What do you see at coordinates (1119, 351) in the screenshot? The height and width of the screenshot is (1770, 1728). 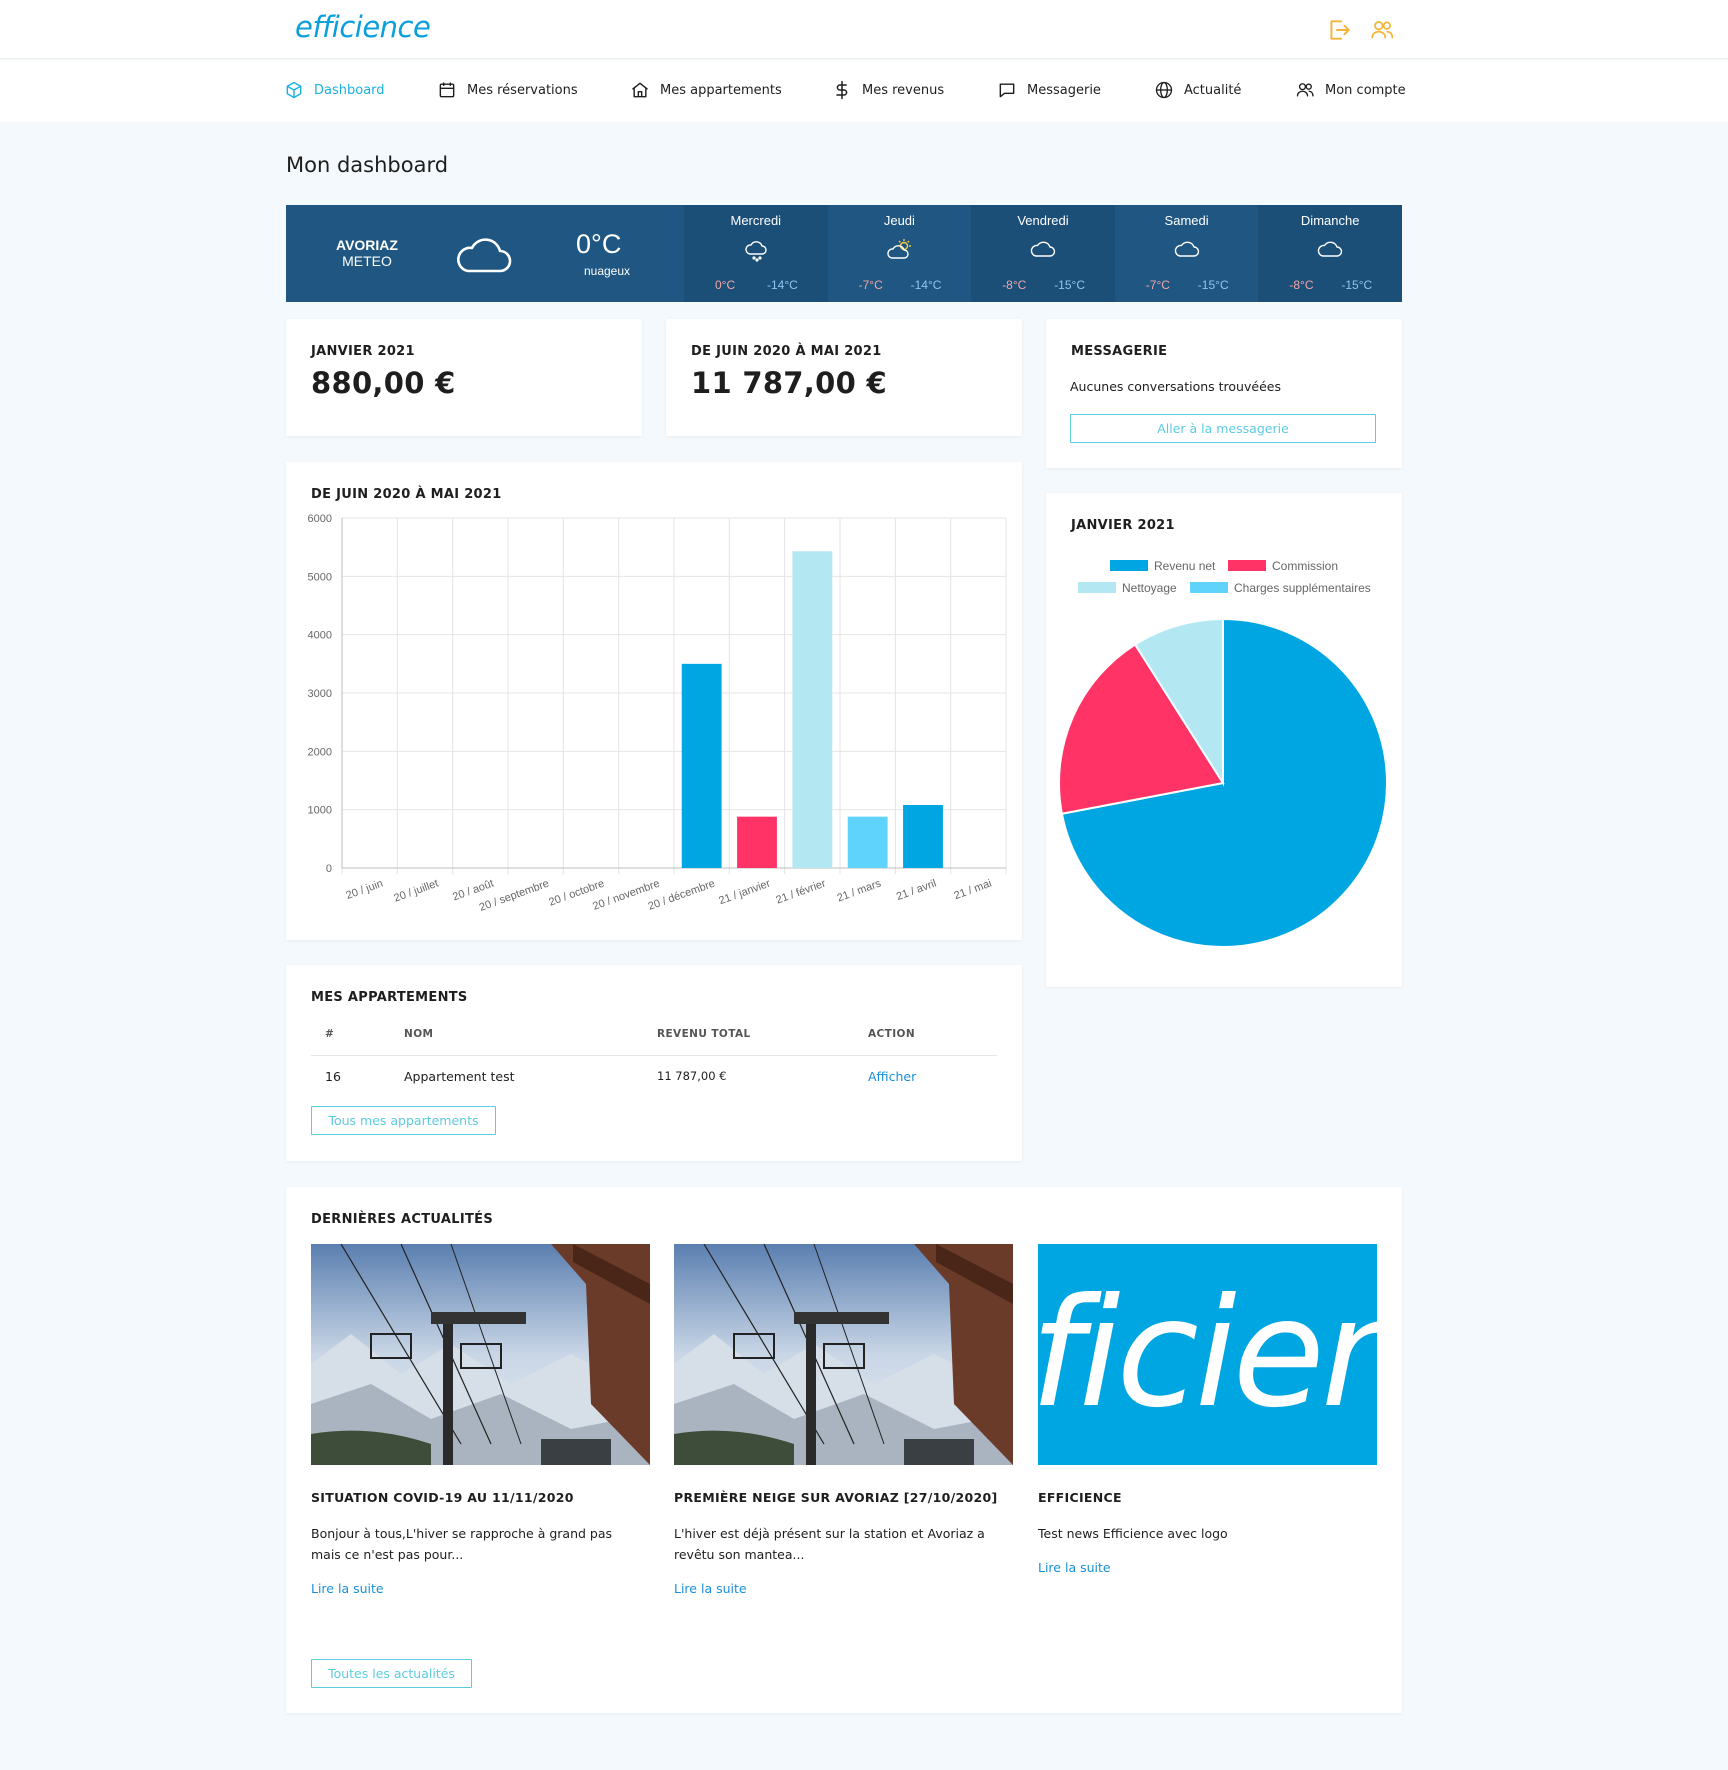 I see `messagerie-title: MESSAGERIE` at bounding box center [1119, 351].